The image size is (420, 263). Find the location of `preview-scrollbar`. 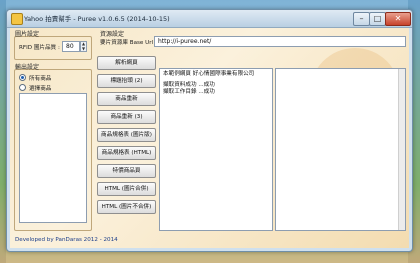

preview-scrollbar is located at coordinates (401, 149).